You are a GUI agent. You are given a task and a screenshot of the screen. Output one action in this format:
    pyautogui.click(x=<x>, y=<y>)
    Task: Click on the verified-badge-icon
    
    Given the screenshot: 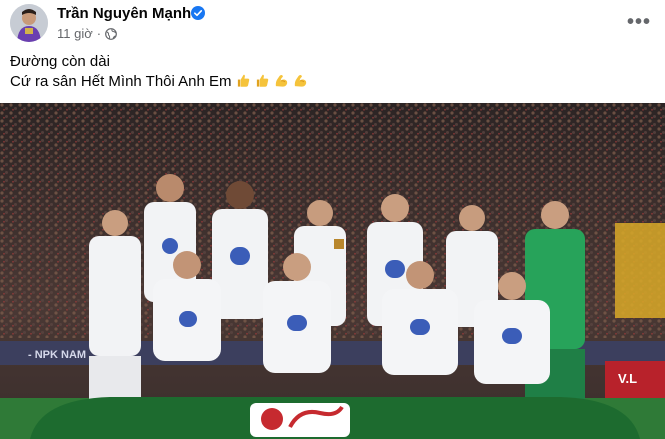 What is the action you would take?
    pyautogui.click(x=198, y=13)
    